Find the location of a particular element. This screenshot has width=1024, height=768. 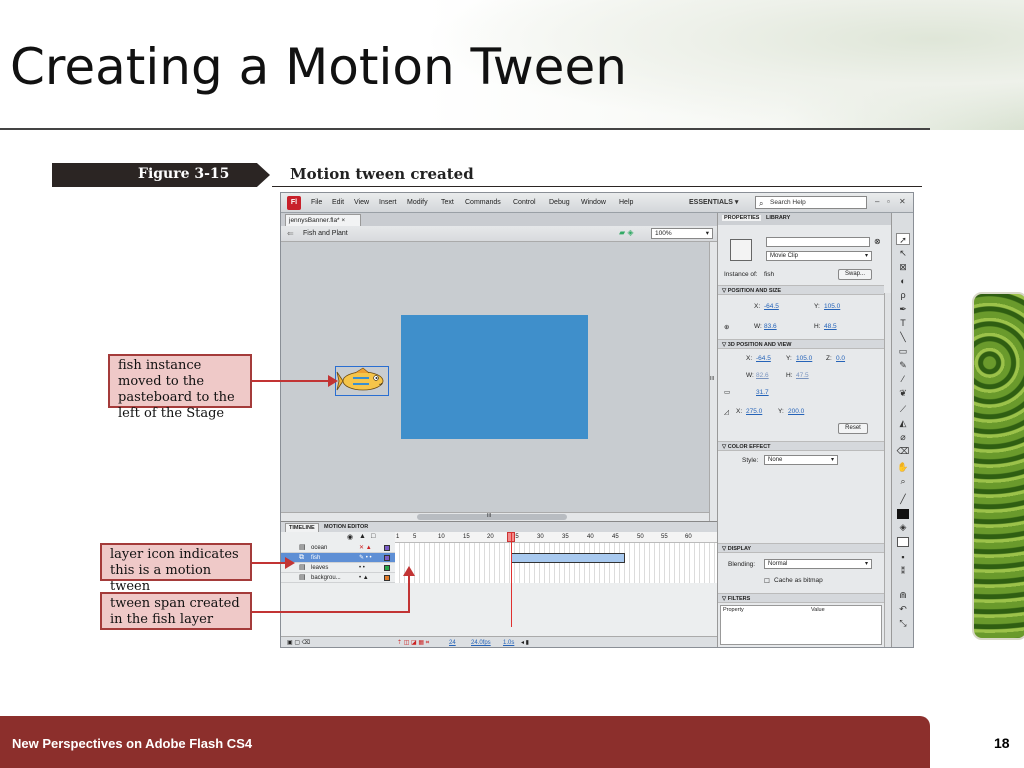

timeline-ruler: 1 5 10 15 20 25 30 35 40 45 50 55 60 is located at coordinates (556, 537).